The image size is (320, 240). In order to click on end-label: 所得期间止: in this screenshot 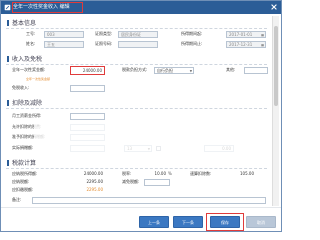, I will do `click(192, 43)`.